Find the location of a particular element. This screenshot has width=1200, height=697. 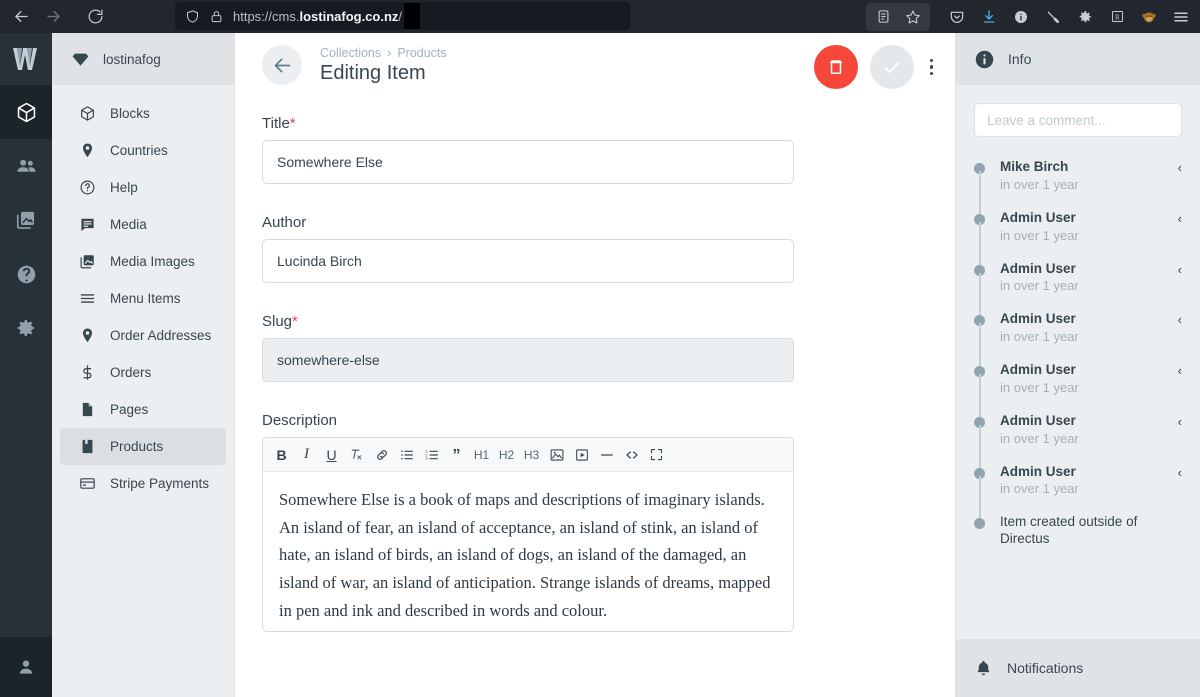

list-lines-icon is located at coordinates (87, 299).